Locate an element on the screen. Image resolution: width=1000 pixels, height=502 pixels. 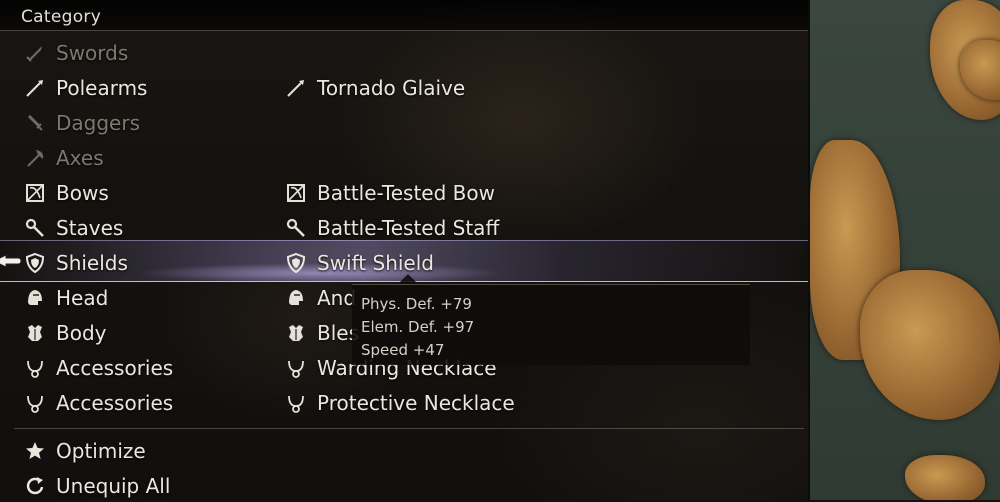
category-header: Category is located at coordinates (404, 15).